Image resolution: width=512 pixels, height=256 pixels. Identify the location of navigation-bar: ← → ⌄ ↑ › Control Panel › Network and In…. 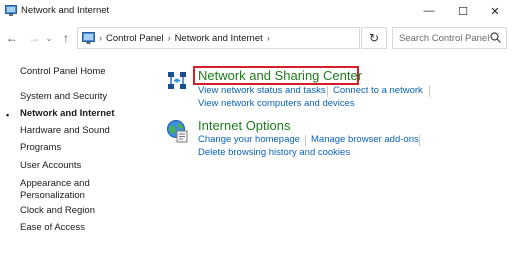
(256, 38).